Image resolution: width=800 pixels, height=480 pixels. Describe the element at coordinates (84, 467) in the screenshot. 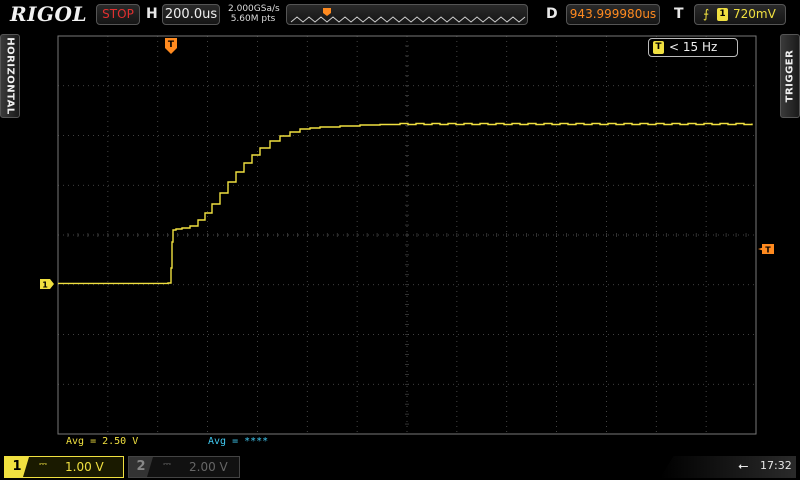

I see `channel1-scale: 1.00 V` at that location.